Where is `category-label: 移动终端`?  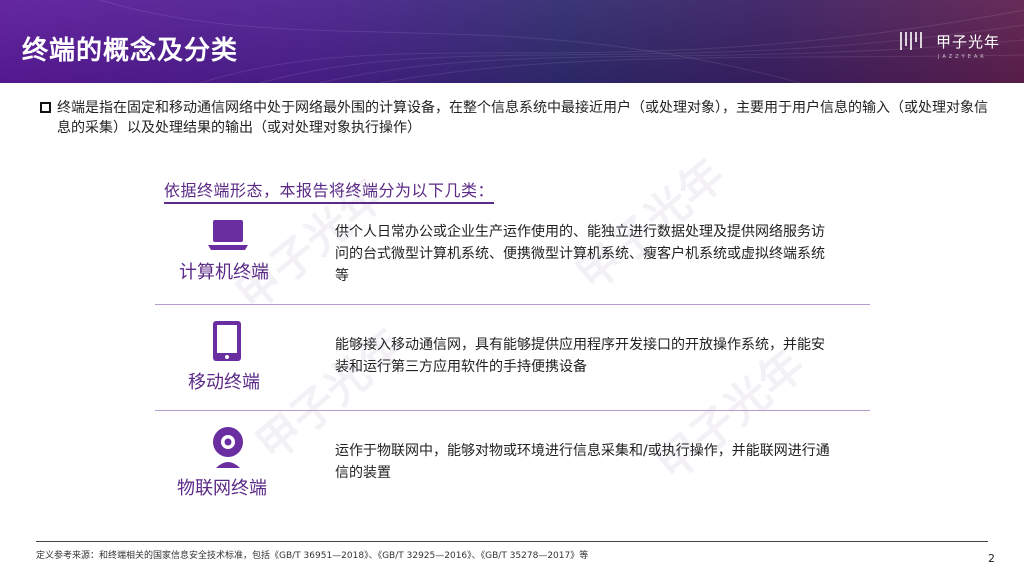 category-label: 移动终端 is located at coordinates (224, 382).